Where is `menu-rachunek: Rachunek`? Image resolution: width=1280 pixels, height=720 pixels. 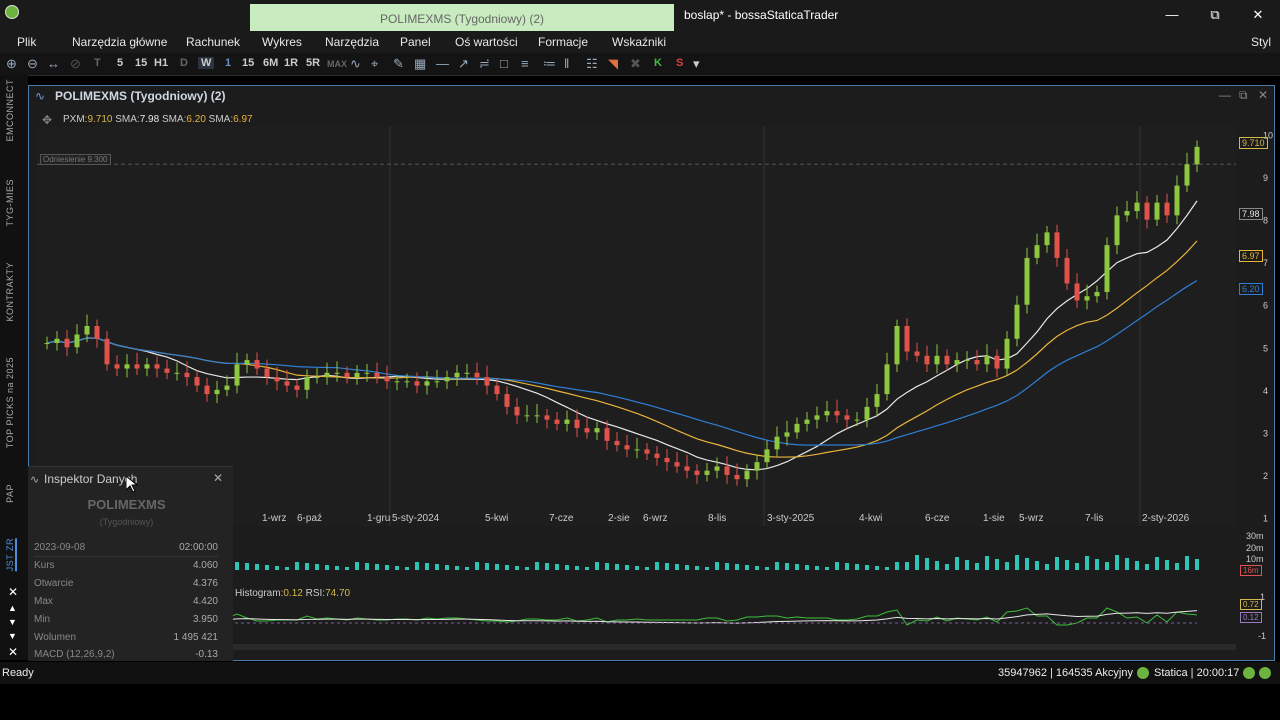 menu-rachunek: Rachunek is located at coordinates (213, 42).